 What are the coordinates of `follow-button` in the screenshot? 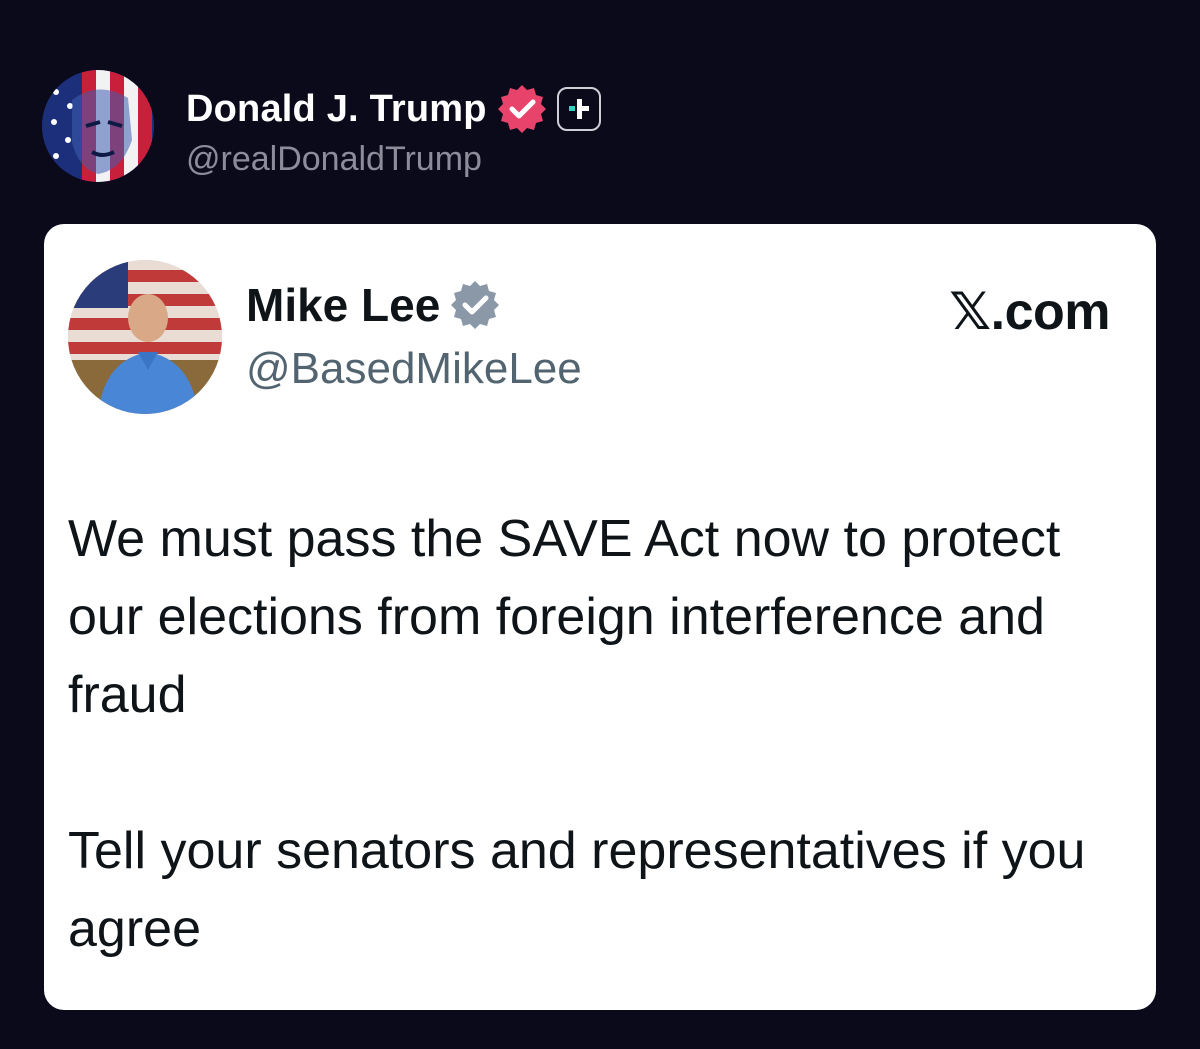 It's located at (578, 109).